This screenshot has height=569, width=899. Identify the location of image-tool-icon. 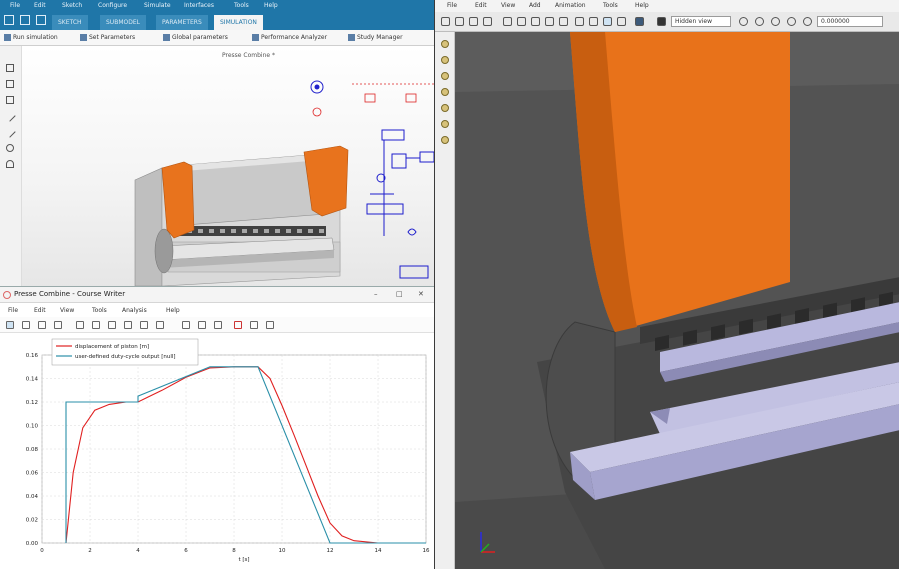
(10, 100).